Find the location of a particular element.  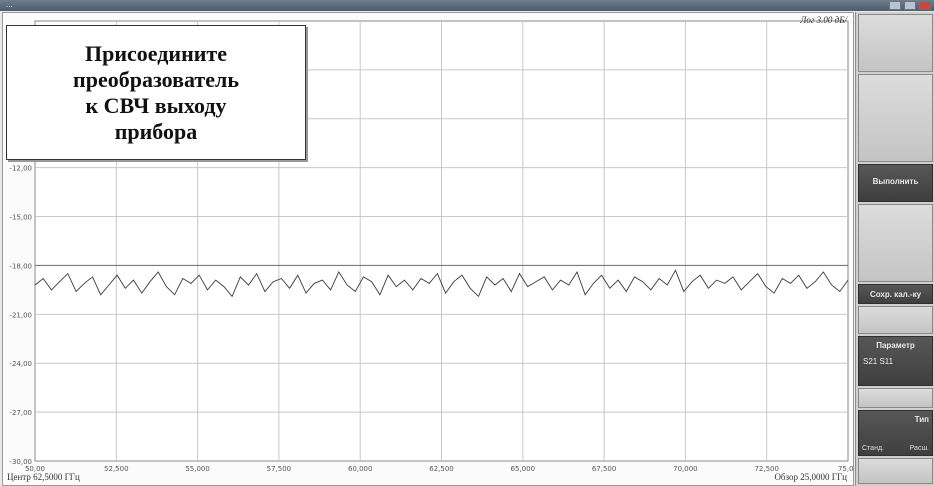

x-tick-label: 52,500 is located at coordinates (116, 469).